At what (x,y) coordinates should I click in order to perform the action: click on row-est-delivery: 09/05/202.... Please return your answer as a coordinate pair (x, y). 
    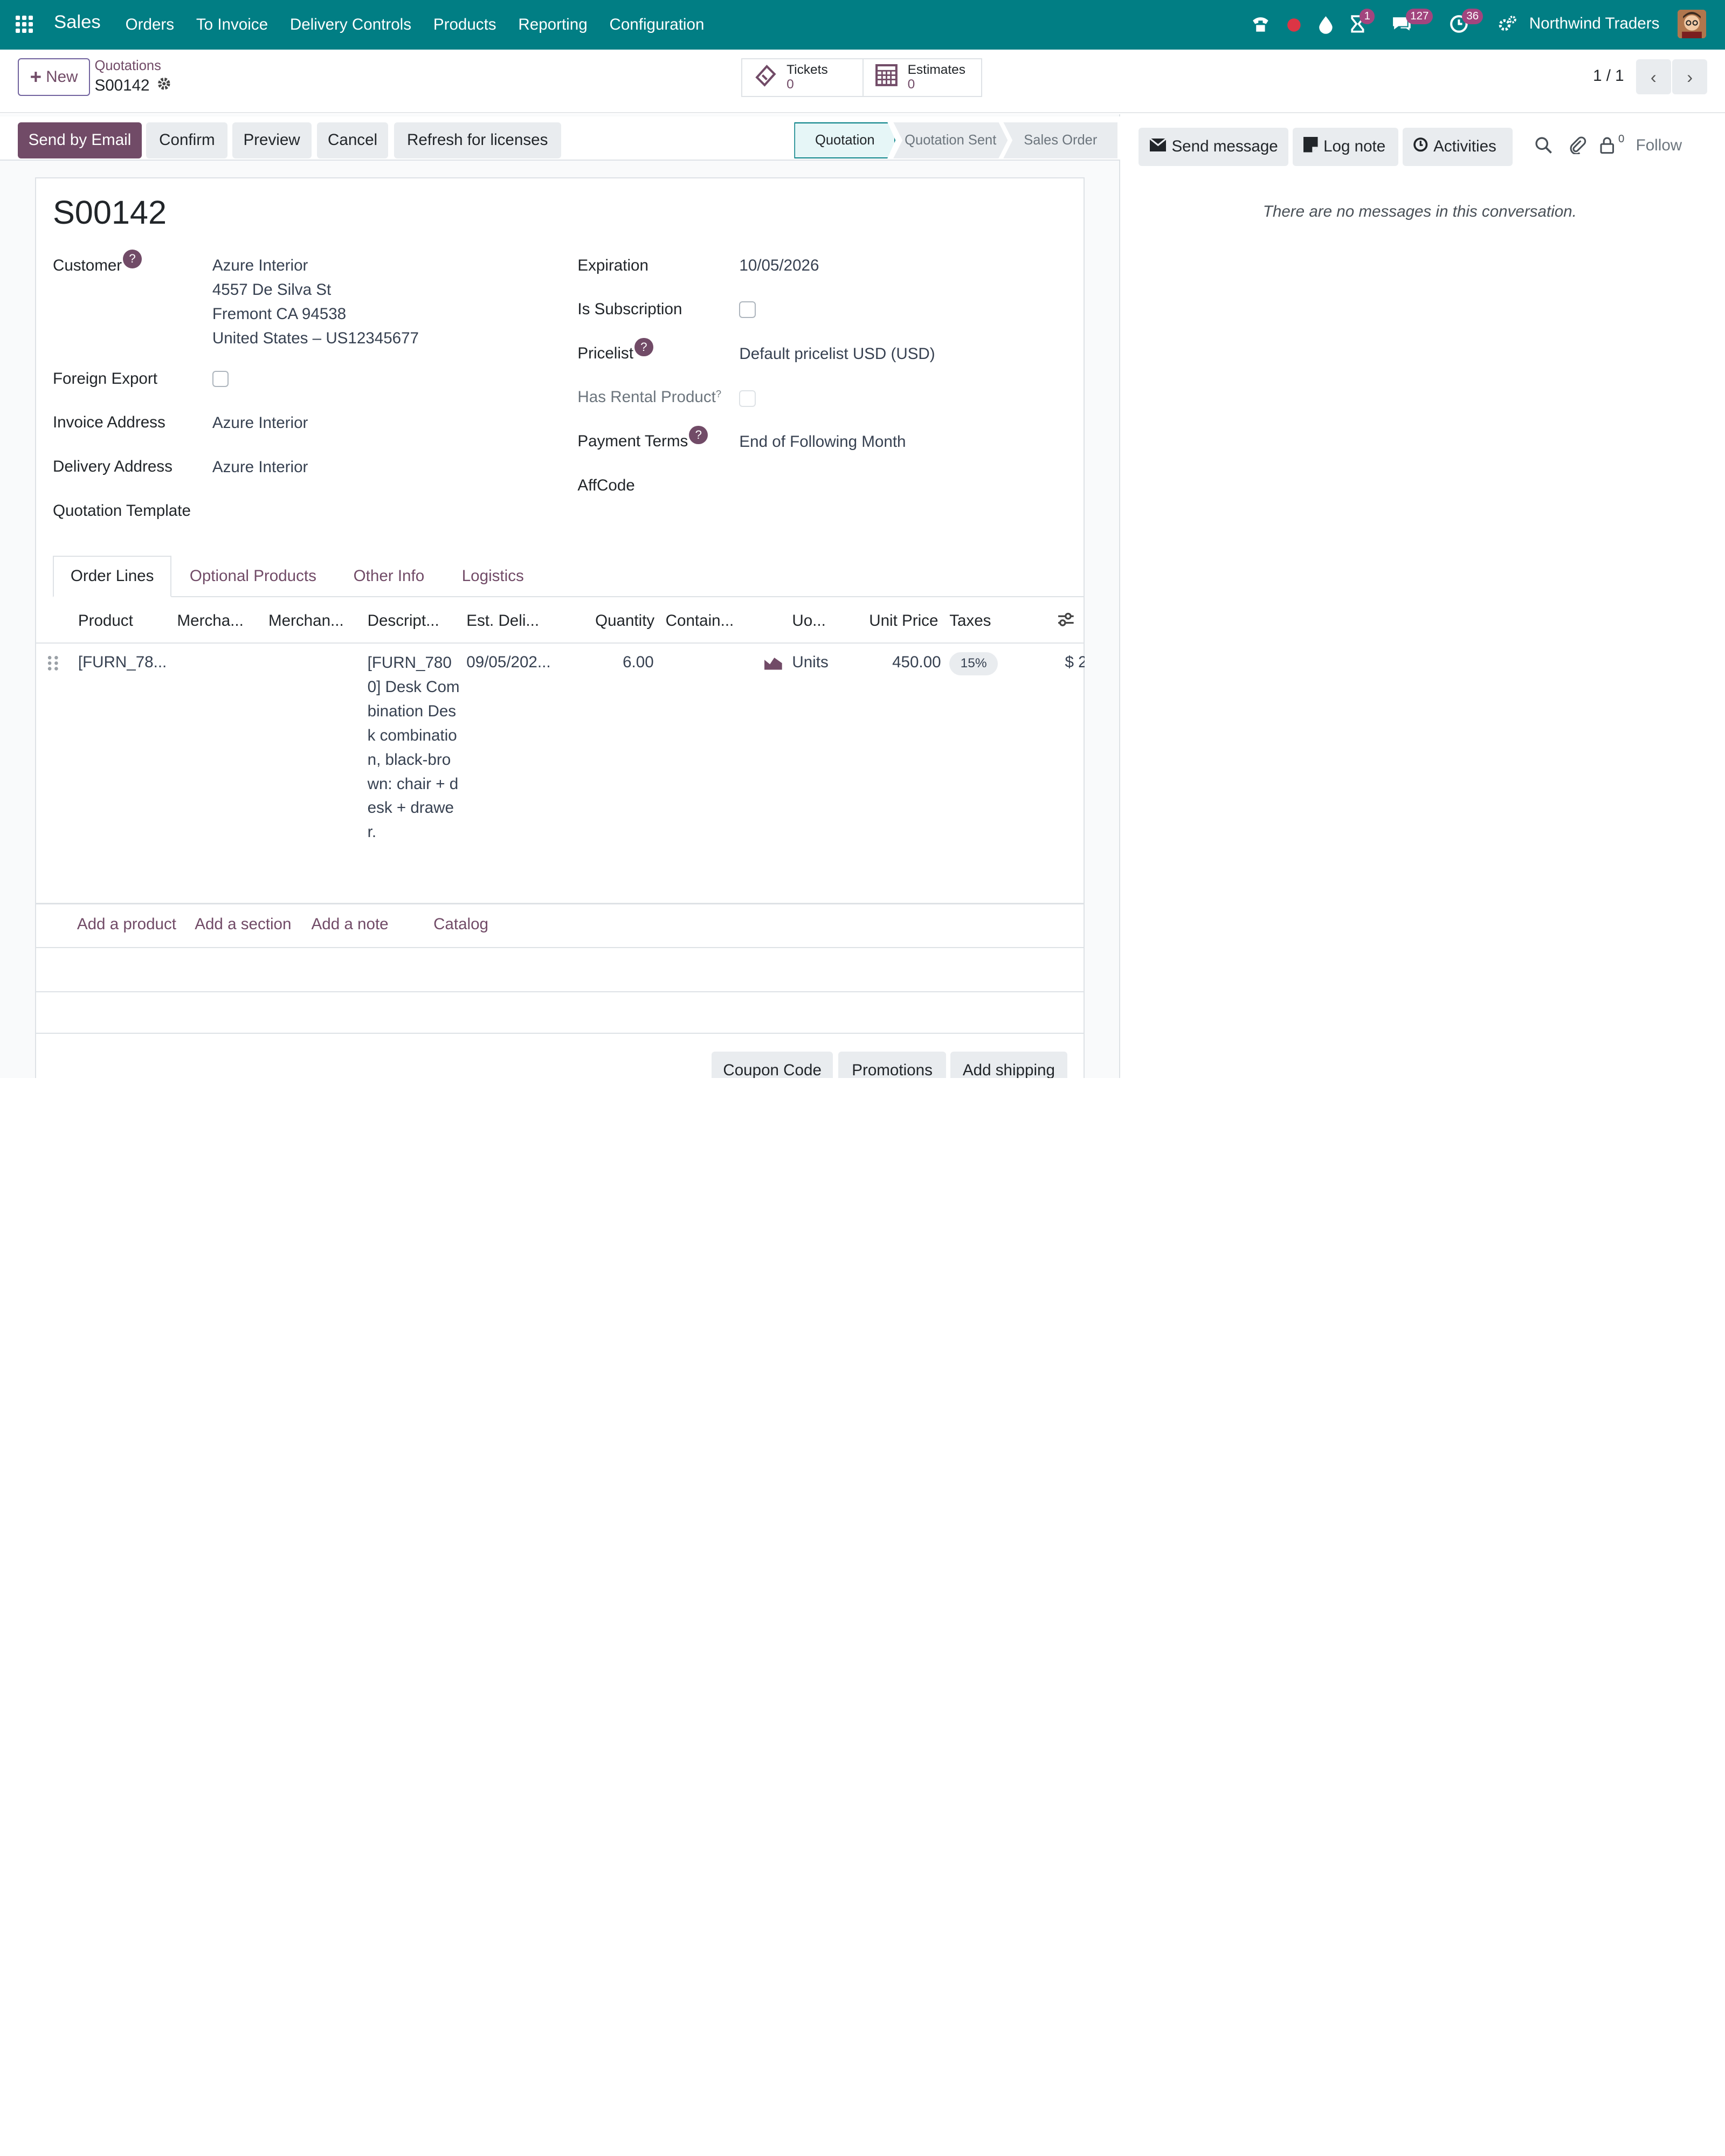
    Looking at the image, I should click on (508, 662).